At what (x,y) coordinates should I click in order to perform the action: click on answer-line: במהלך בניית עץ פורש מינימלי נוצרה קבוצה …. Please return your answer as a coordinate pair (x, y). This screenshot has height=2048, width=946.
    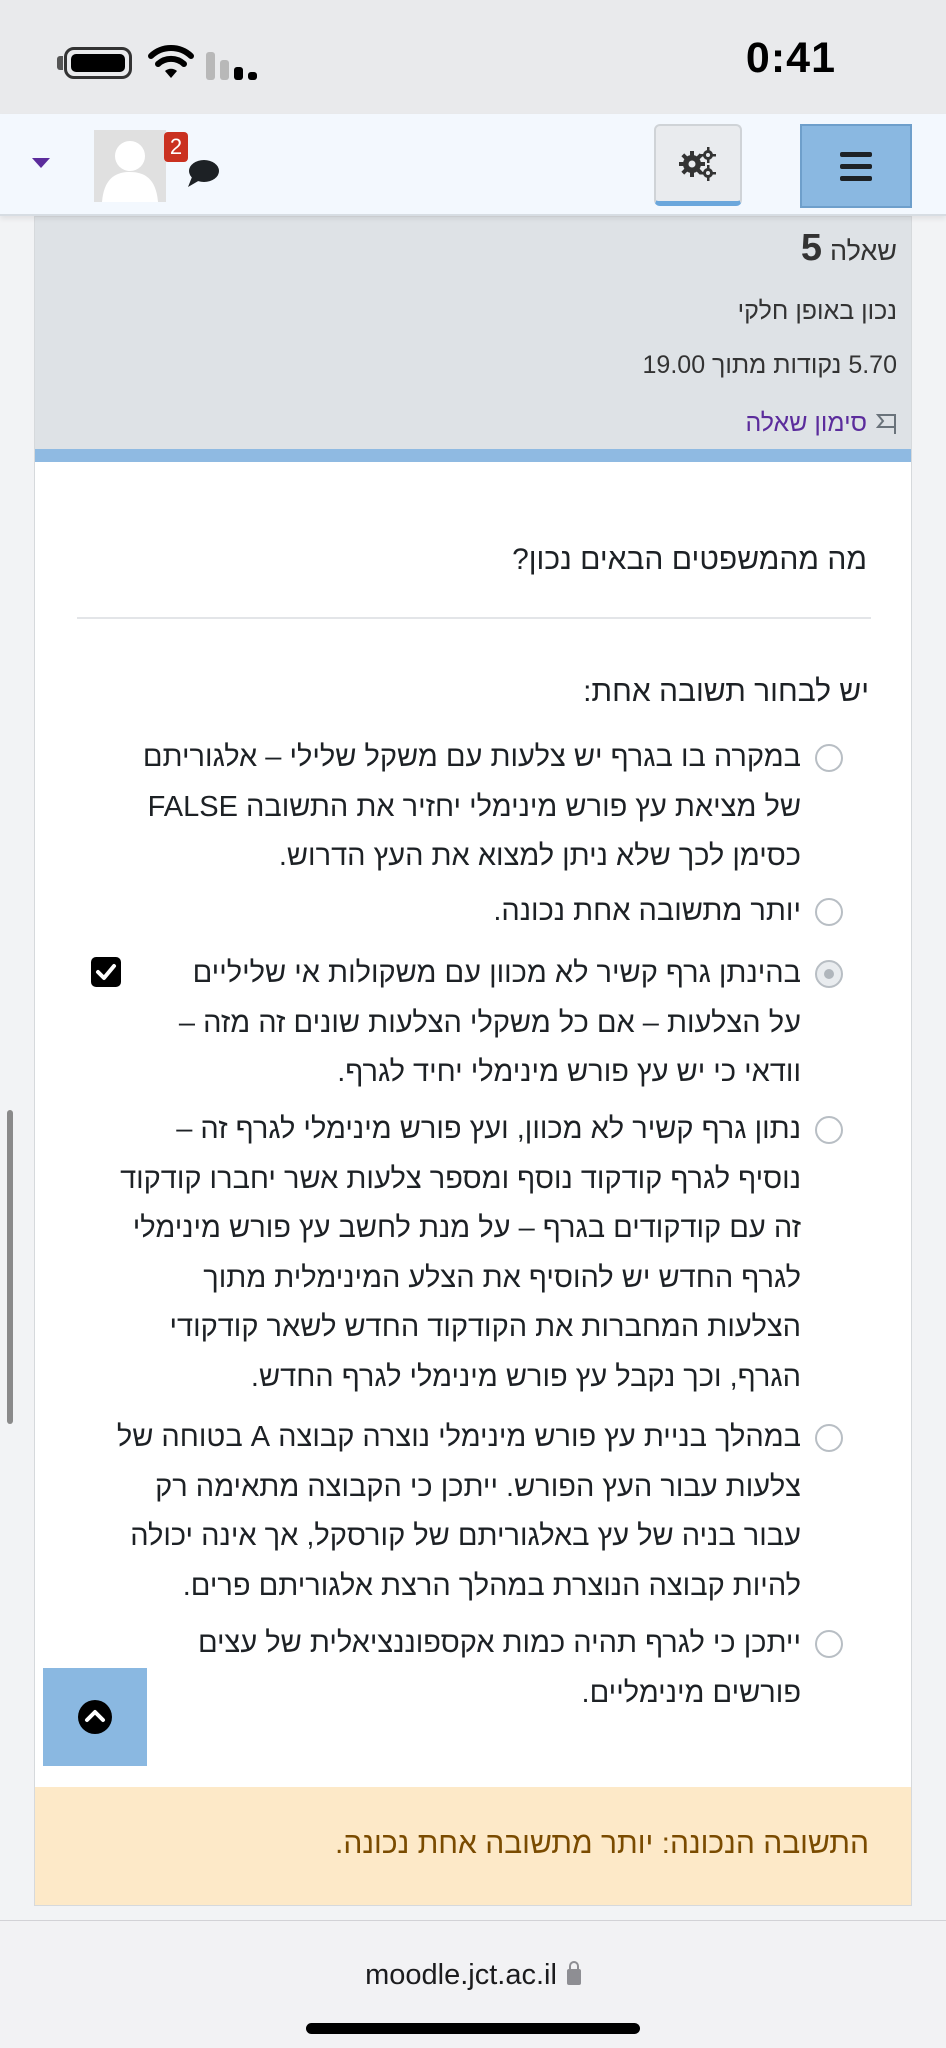
    Looking at the image, I should click on (458, 1437).